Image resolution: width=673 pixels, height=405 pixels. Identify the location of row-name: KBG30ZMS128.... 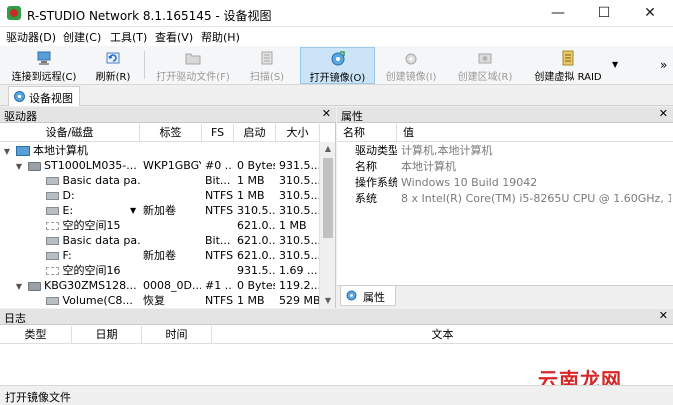
(90, 285).